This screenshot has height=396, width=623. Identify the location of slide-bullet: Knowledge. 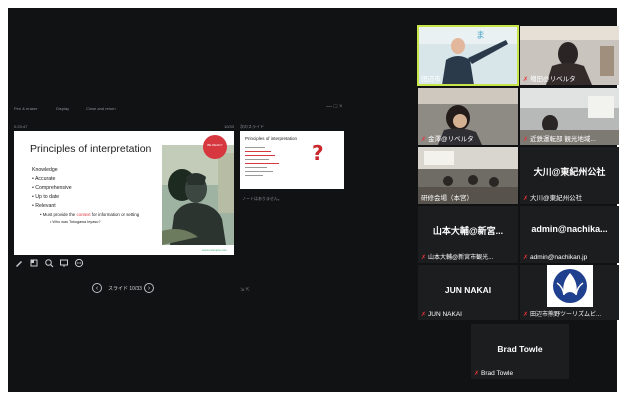
(45, 170).